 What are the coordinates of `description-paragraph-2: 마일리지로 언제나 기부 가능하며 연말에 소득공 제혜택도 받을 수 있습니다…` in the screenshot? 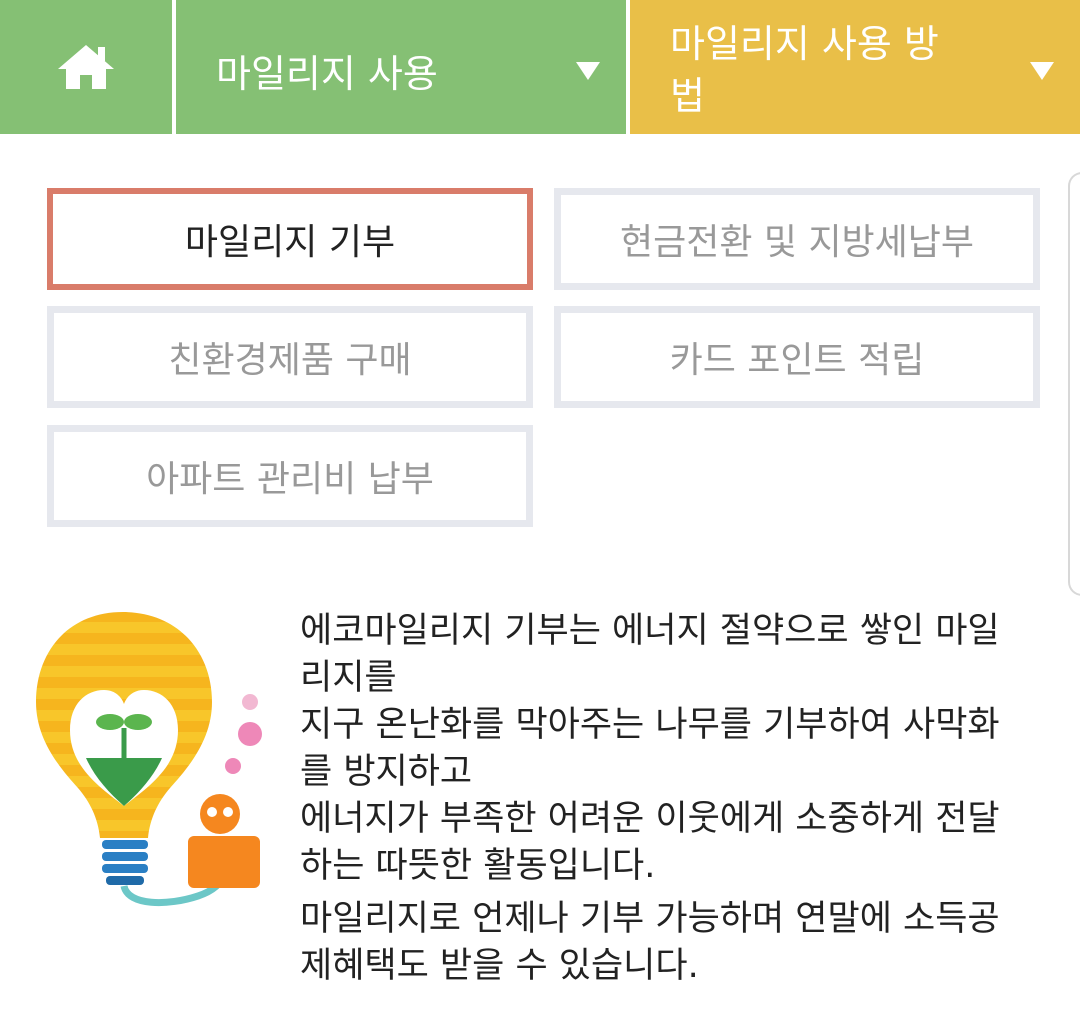 It's located at (650, 942).